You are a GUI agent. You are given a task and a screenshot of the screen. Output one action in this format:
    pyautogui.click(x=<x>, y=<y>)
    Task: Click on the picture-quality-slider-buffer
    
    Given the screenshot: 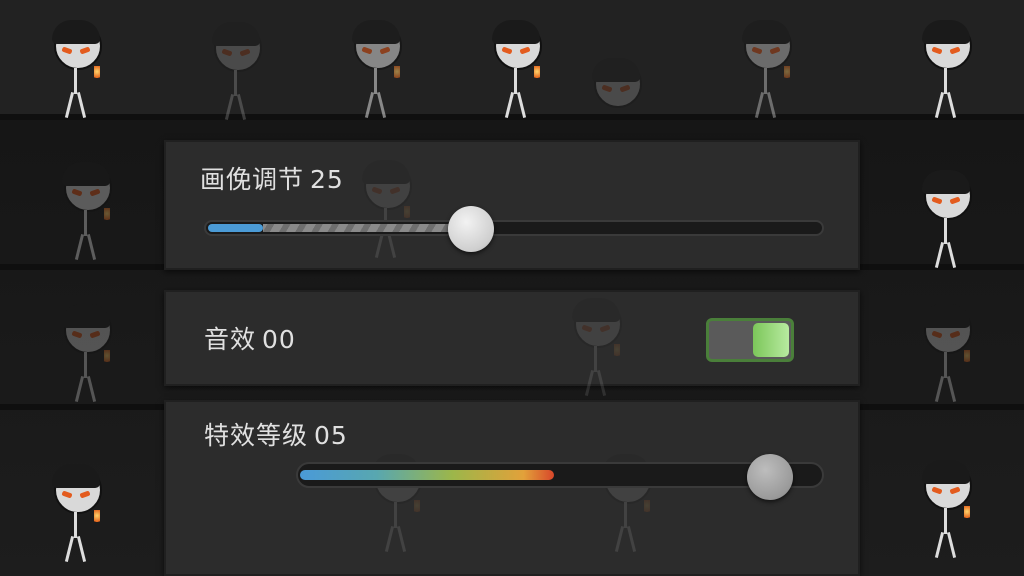 What is the action you would take?
    pyautogui.click(x=368, y=228)
    